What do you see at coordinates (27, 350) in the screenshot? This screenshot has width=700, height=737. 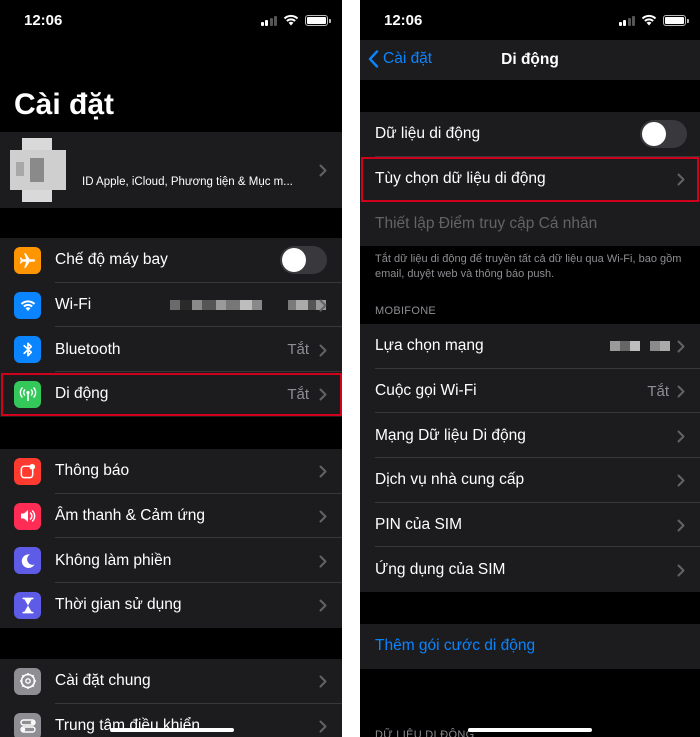 I see `bluetooth-icon` at bounding box center [27, 350].